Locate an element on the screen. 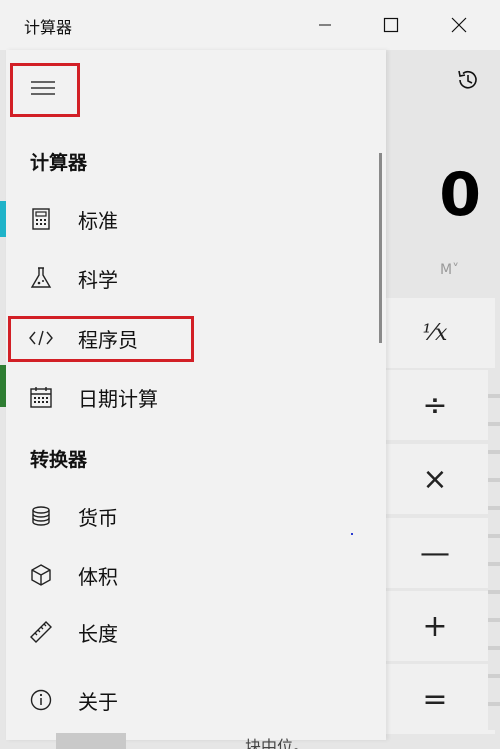  info-icon is located at coordinates (41, 700).